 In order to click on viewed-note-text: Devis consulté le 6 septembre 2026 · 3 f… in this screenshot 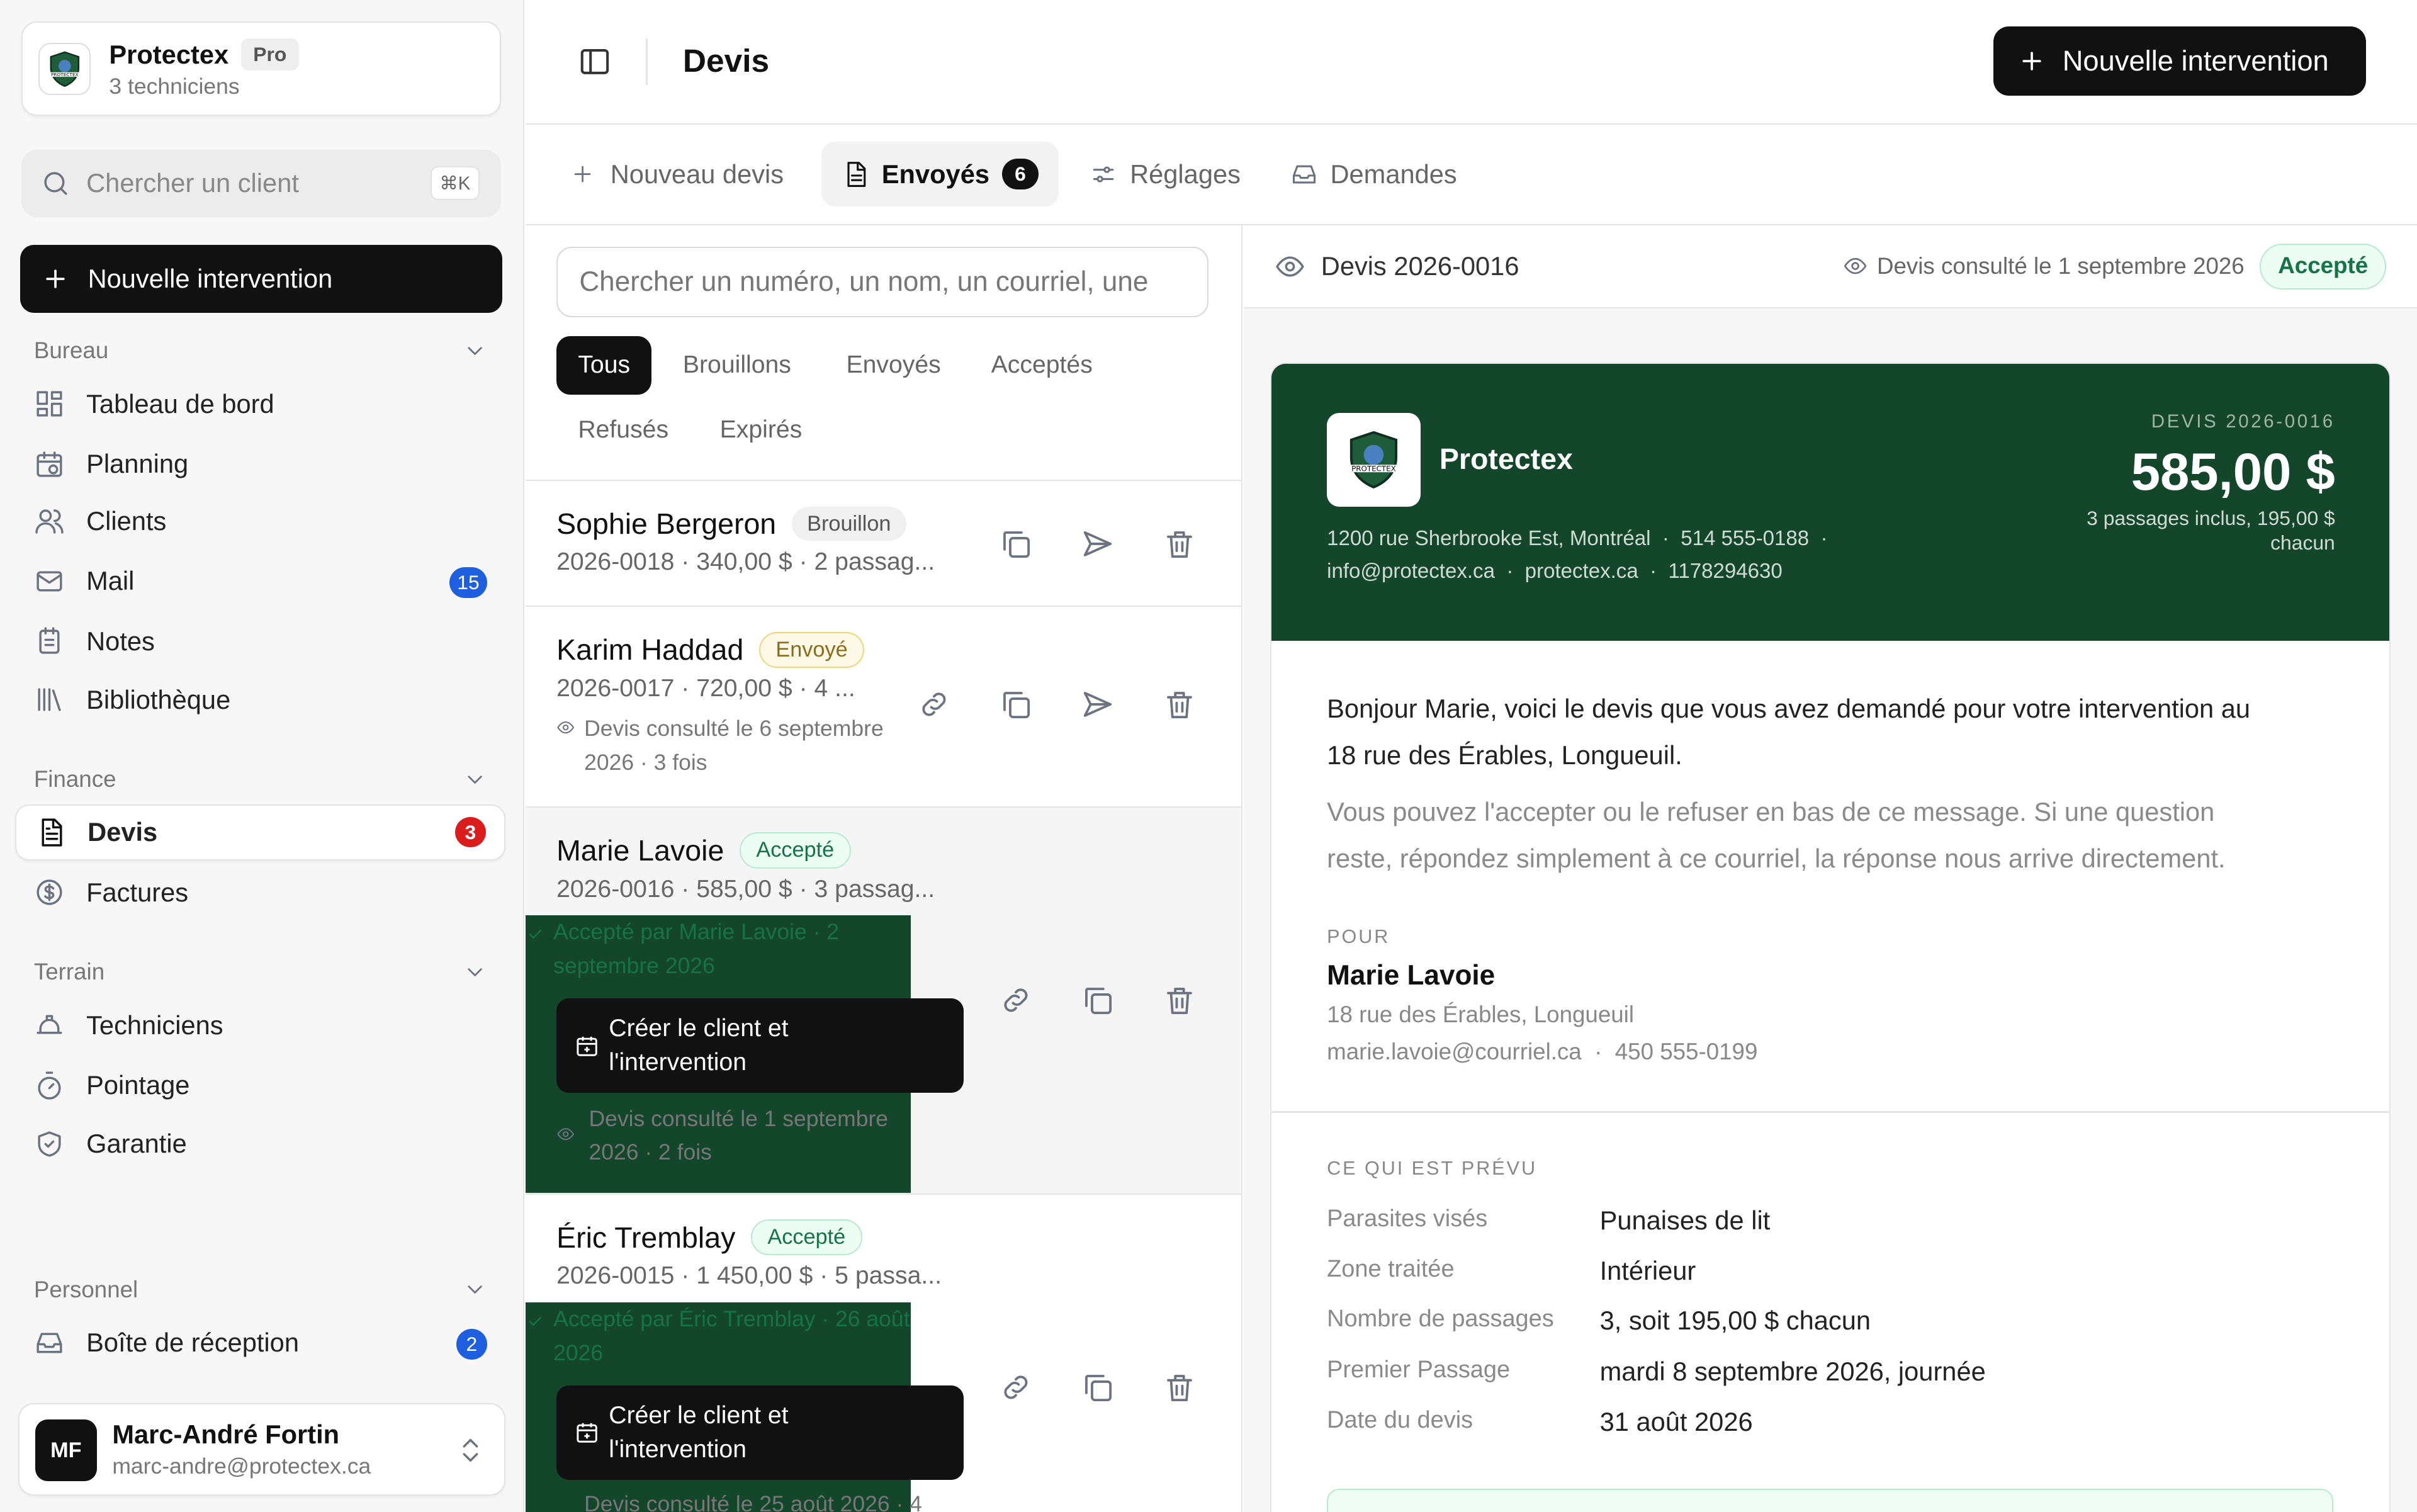, I will do `click(734, 745)`.